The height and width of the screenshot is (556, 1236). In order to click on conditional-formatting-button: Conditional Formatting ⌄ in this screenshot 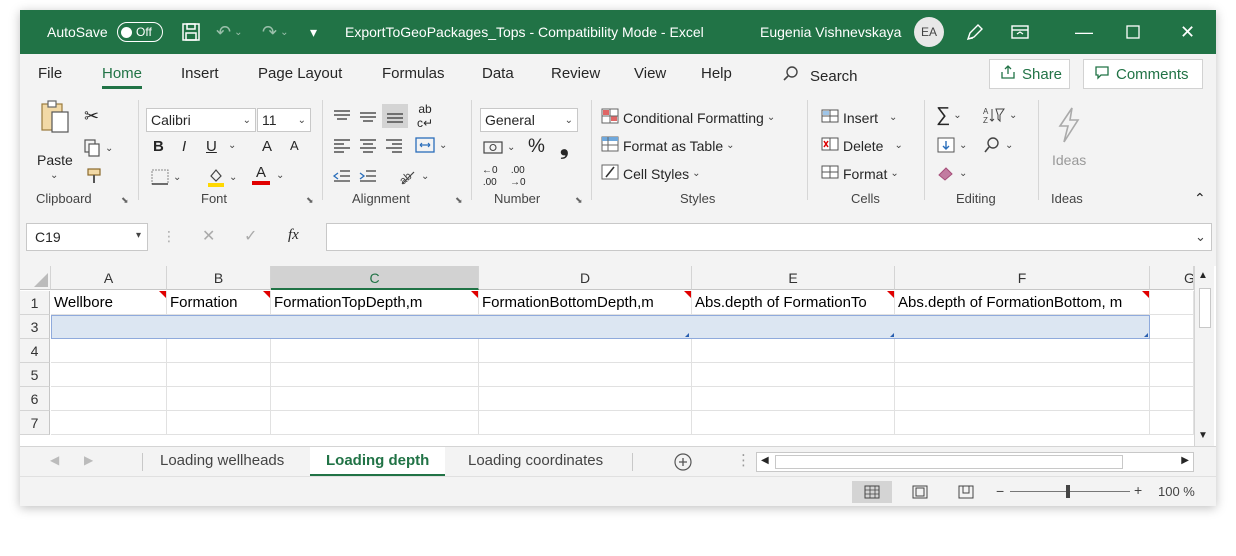, I will do `click(687, 117)`.